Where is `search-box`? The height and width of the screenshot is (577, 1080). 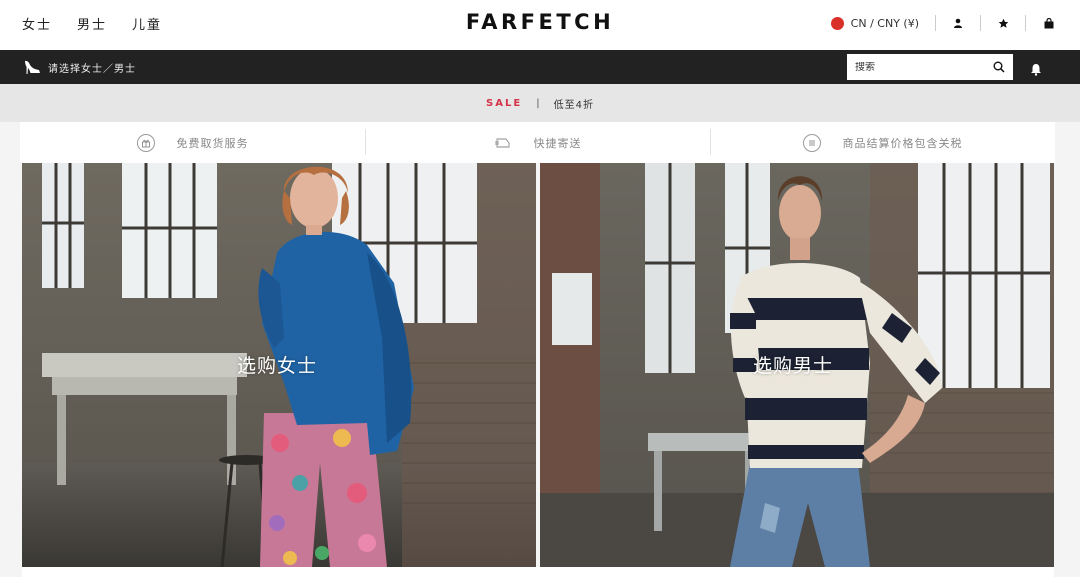 search-box is located at coordinates (930, 67).